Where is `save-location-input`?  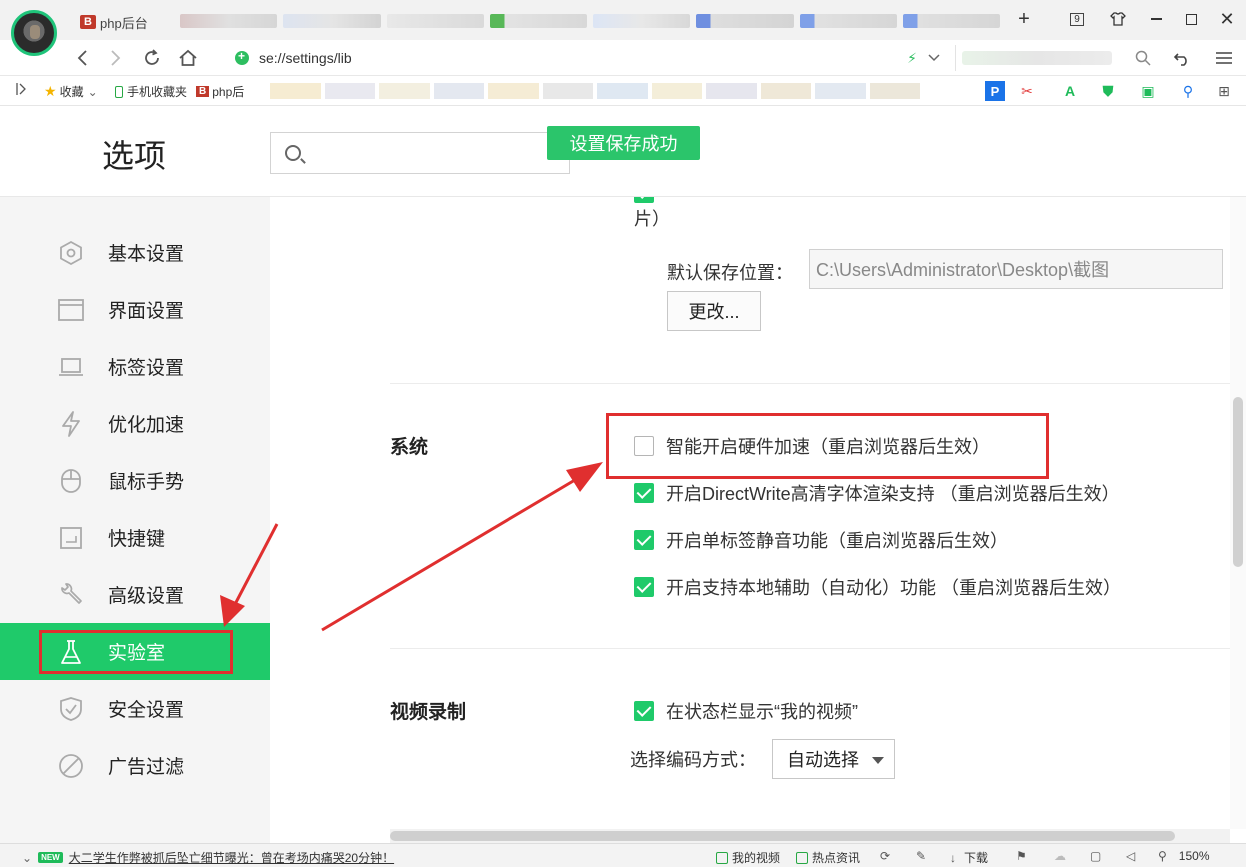 save-location-input is located at coordinates (1016, 269).